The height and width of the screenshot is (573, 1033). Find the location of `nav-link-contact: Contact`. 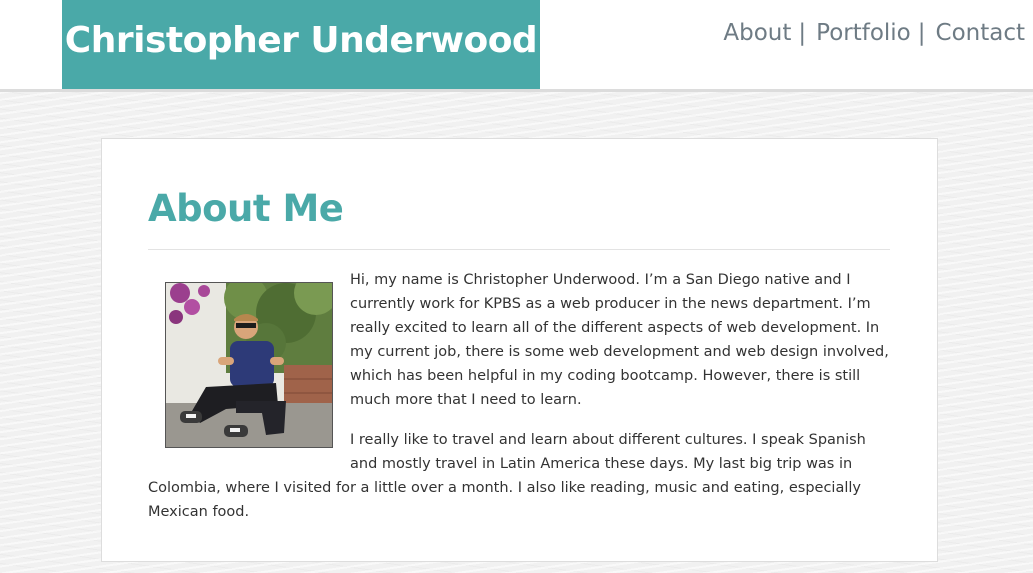

nav-link-contact: Contact is located at coordinates (980, 33).